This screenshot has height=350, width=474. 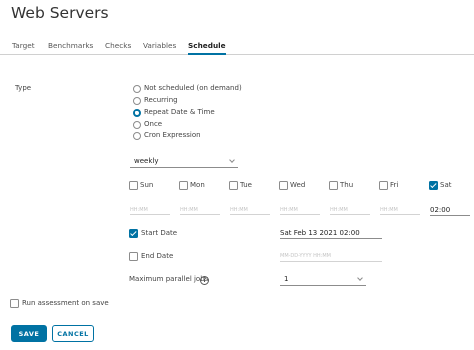 What do you see at coordinates (183, 185) in the screenshot?
I see `checkbox-mon` at bounding box center [183, 185].